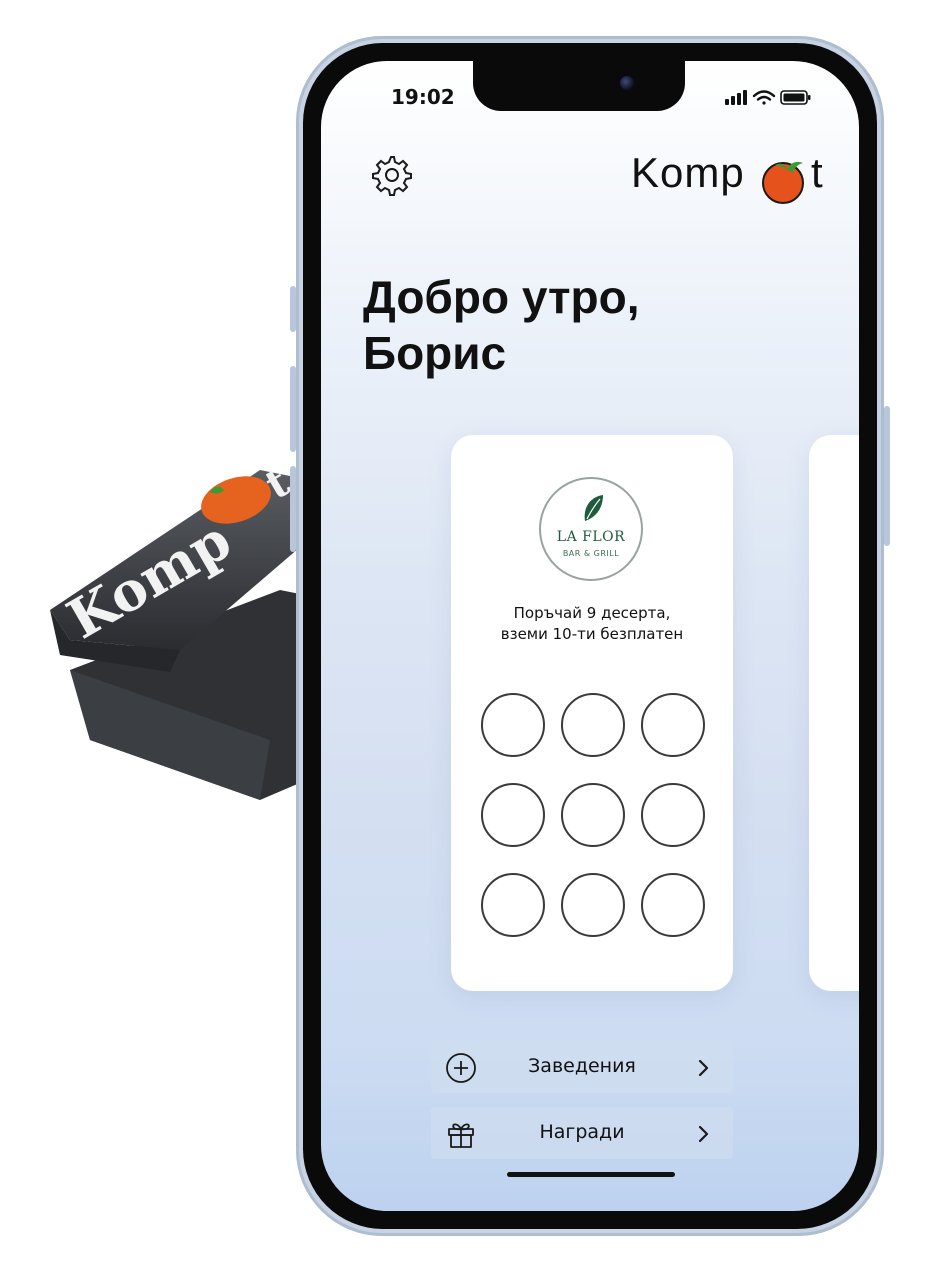 The width and height of the screenshot is (940, 1278). I want to click on battery-icon, so click(795, 97).